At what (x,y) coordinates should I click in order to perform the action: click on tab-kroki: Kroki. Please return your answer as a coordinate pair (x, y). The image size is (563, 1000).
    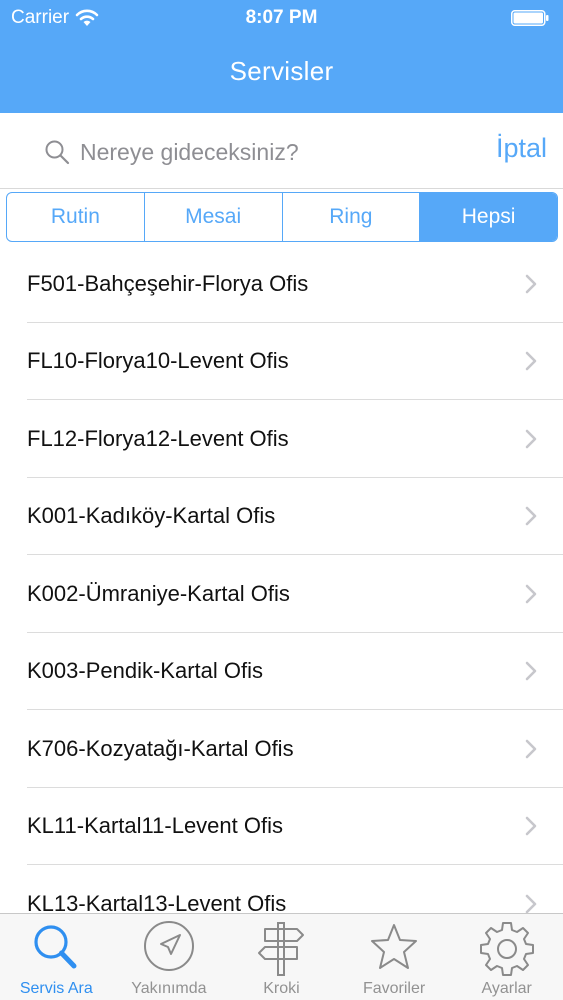
    Looking at the image, I should click on (281, 957).